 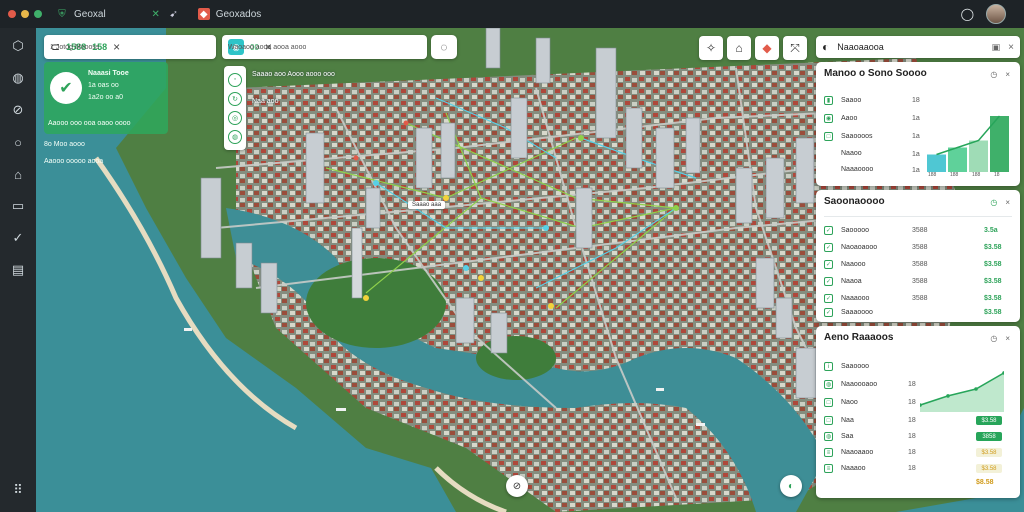 I want to click on route-input: Waoaoo aooa aooa aooo, so click(x=267, y=47).